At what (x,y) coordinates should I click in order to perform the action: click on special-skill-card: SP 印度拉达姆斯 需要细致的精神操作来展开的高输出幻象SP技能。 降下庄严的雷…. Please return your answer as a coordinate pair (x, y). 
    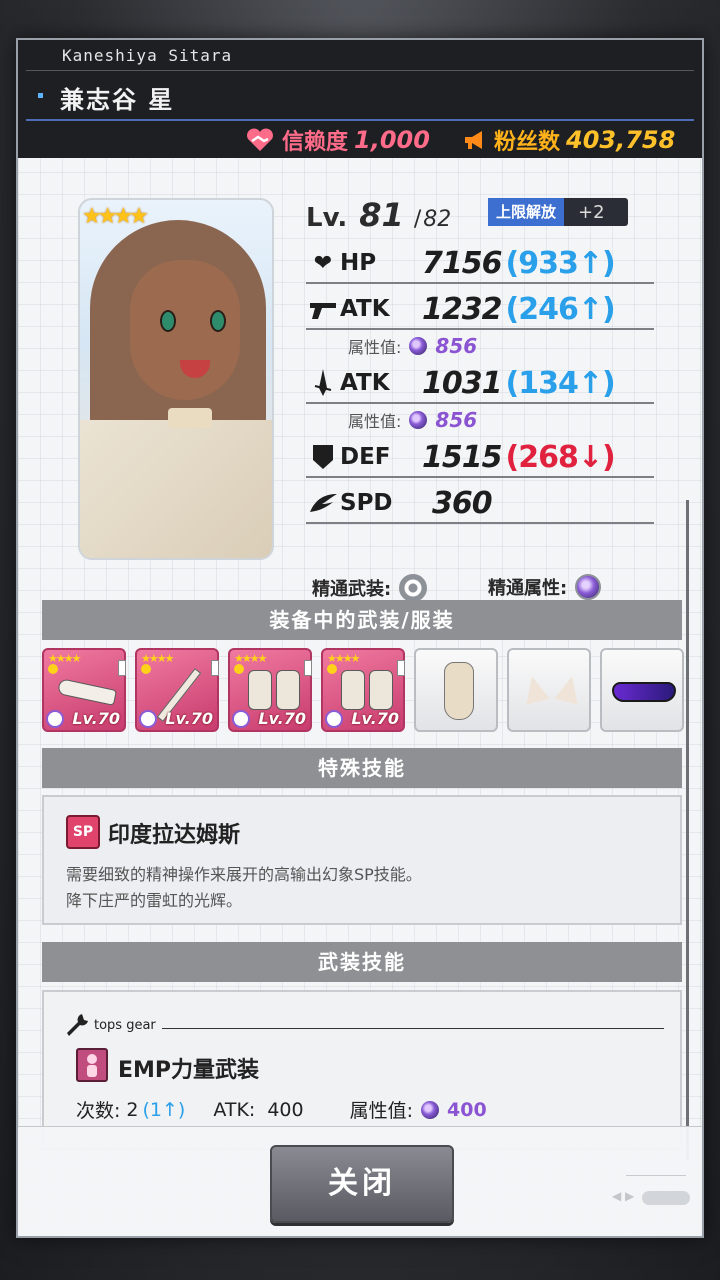
    Looking at the image, I should click on (362, 860).